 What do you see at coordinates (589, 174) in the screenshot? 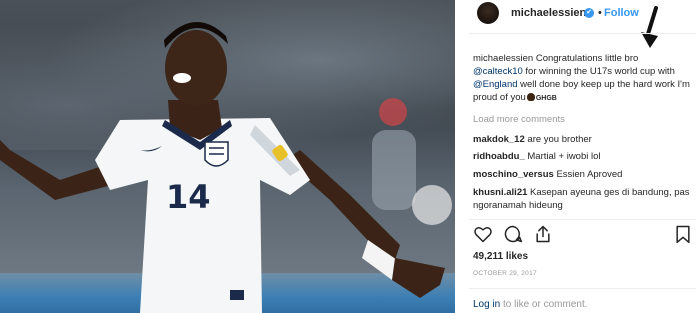
I see `comment-text: Essien Aproved` at bounding box center [589, 174].